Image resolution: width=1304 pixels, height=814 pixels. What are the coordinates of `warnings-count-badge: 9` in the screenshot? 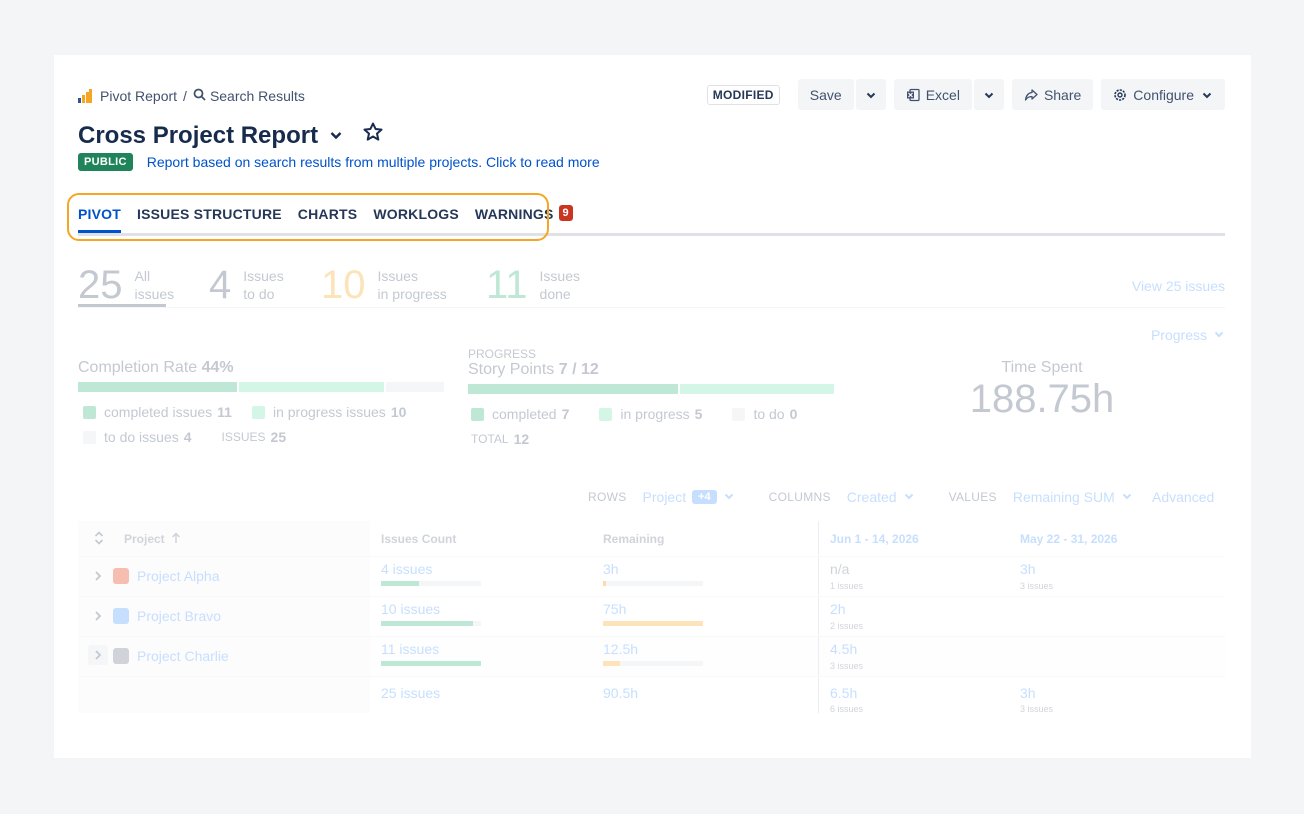 It's located at (565, 213).